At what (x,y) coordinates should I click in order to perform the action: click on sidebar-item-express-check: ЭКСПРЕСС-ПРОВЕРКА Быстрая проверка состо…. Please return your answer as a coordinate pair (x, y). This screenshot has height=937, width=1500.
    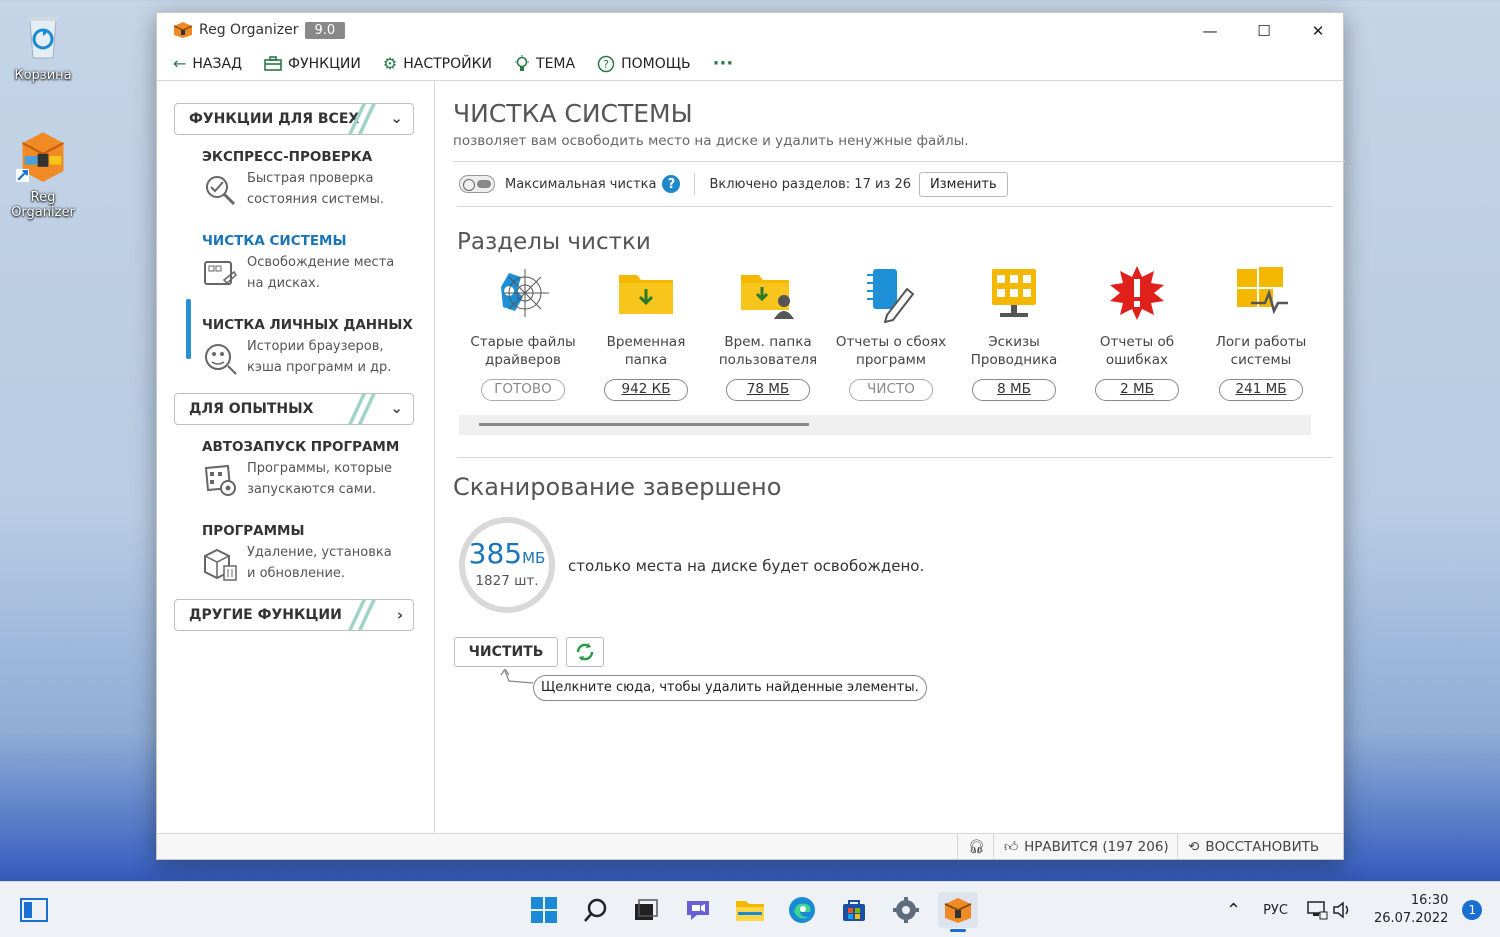
    Looking at the image, I should click on (312, 179).